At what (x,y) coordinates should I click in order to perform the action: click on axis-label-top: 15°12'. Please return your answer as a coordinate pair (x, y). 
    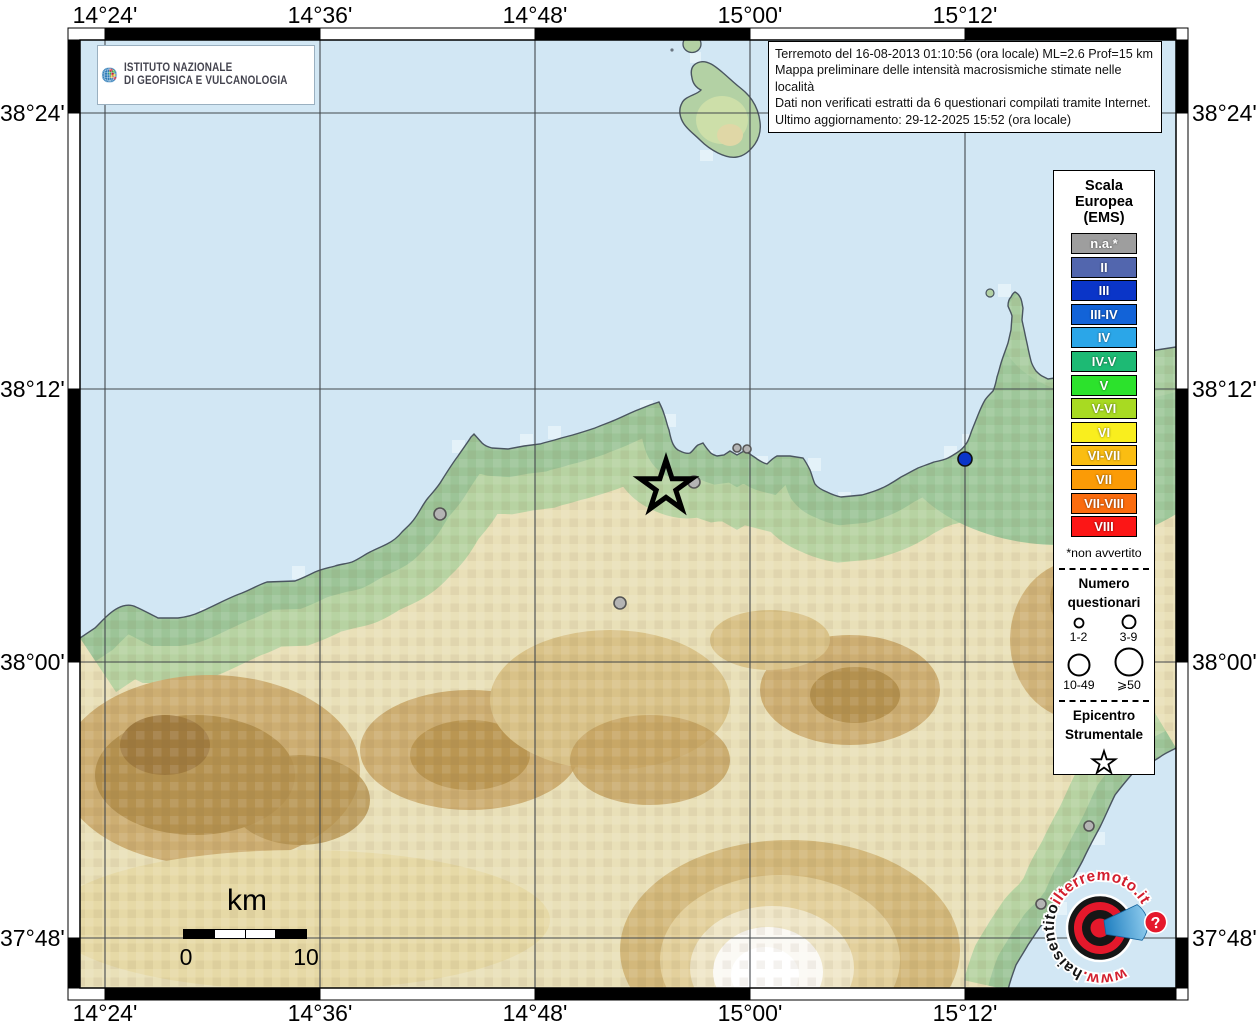
    Looking at the image, I should click on (965, 15).